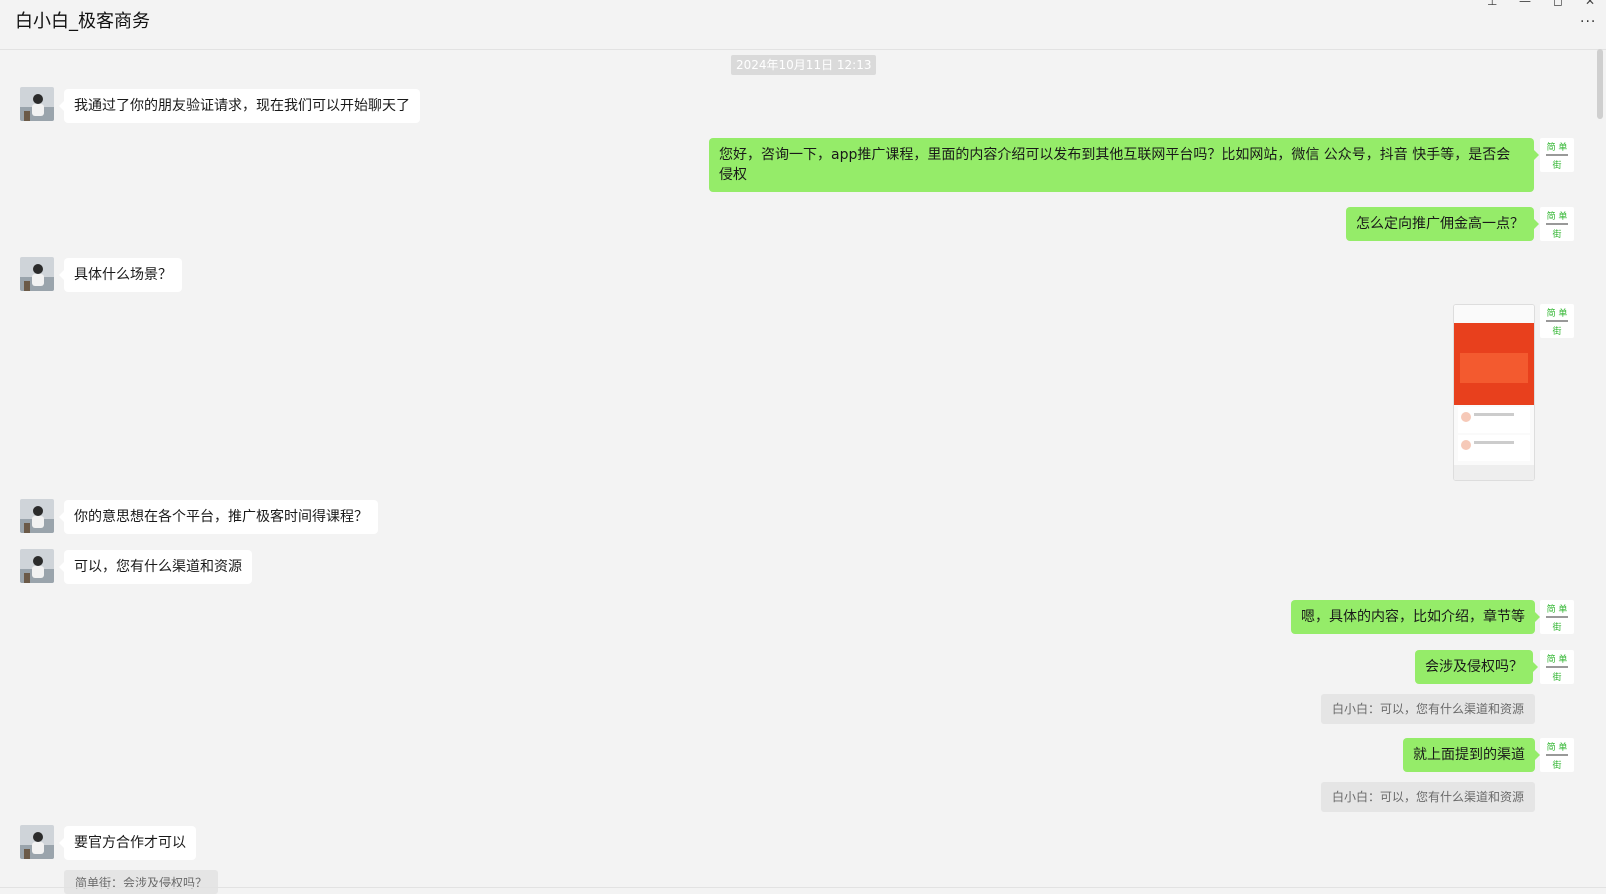 Image resolution: width=1606 pixels, height=894 pixels. Describe the element at coordinates (155, 567) in the screenshot. I see `message-bubble-incoming: 可以，您有什么渠道和资源` at that location.